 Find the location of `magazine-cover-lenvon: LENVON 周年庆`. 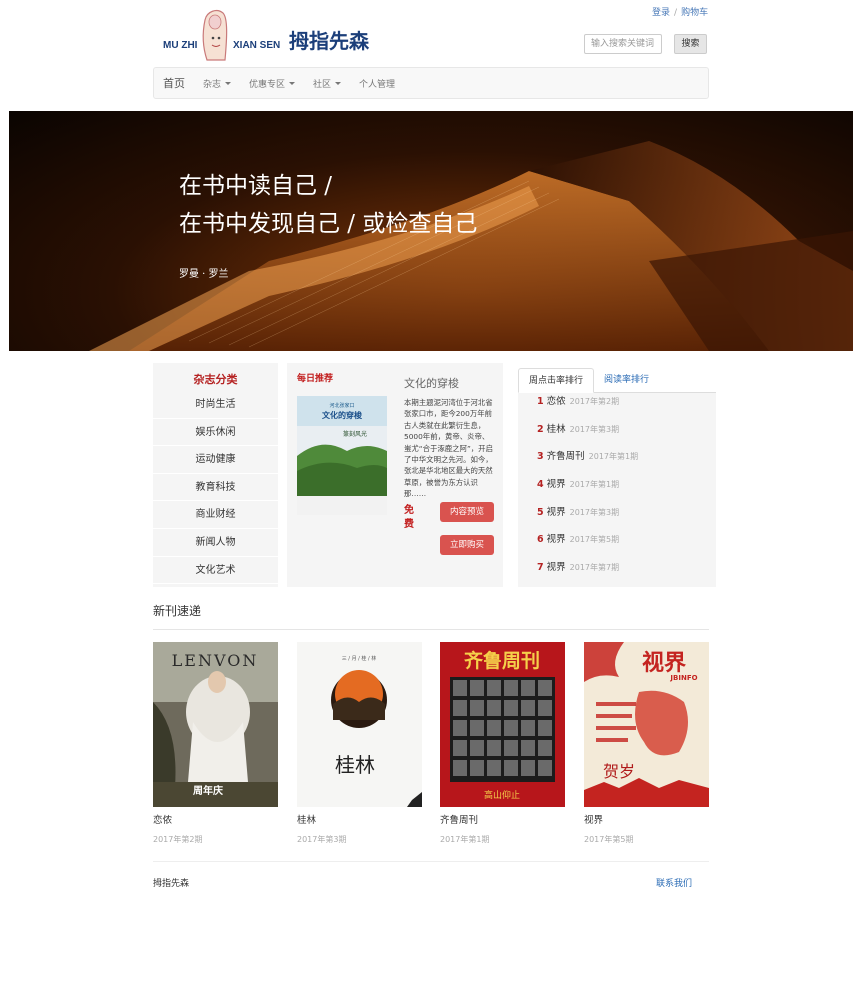

magazine-cover-lenvon: LENVON 周年庆 is located at coordinates (215, 724).